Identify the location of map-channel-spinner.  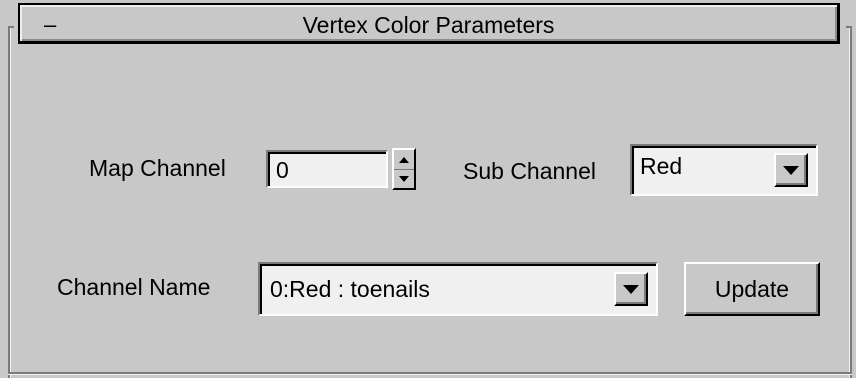
(404, 169).